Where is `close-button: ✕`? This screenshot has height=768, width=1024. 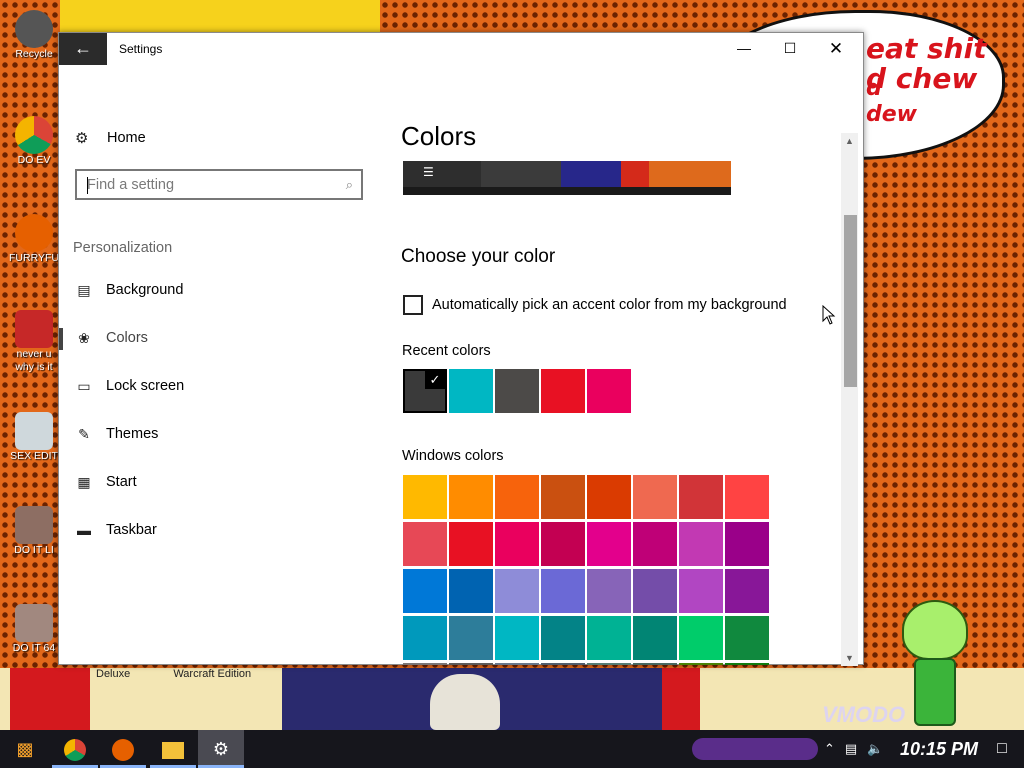 close-button: ✕ is located at coordinates (836, 49).